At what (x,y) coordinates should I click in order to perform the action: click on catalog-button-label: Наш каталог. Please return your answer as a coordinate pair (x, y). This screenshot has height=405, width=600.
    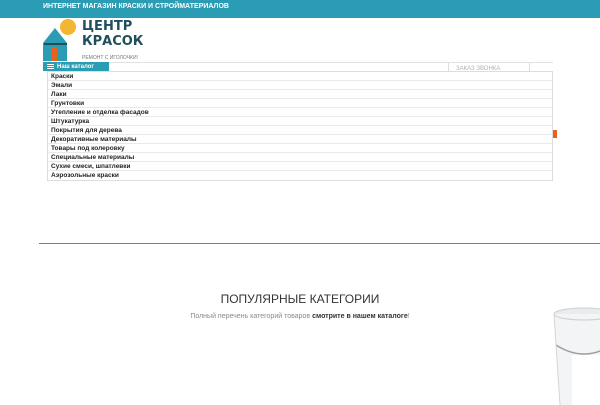
    Looking at the image, I should click on (75, 66).